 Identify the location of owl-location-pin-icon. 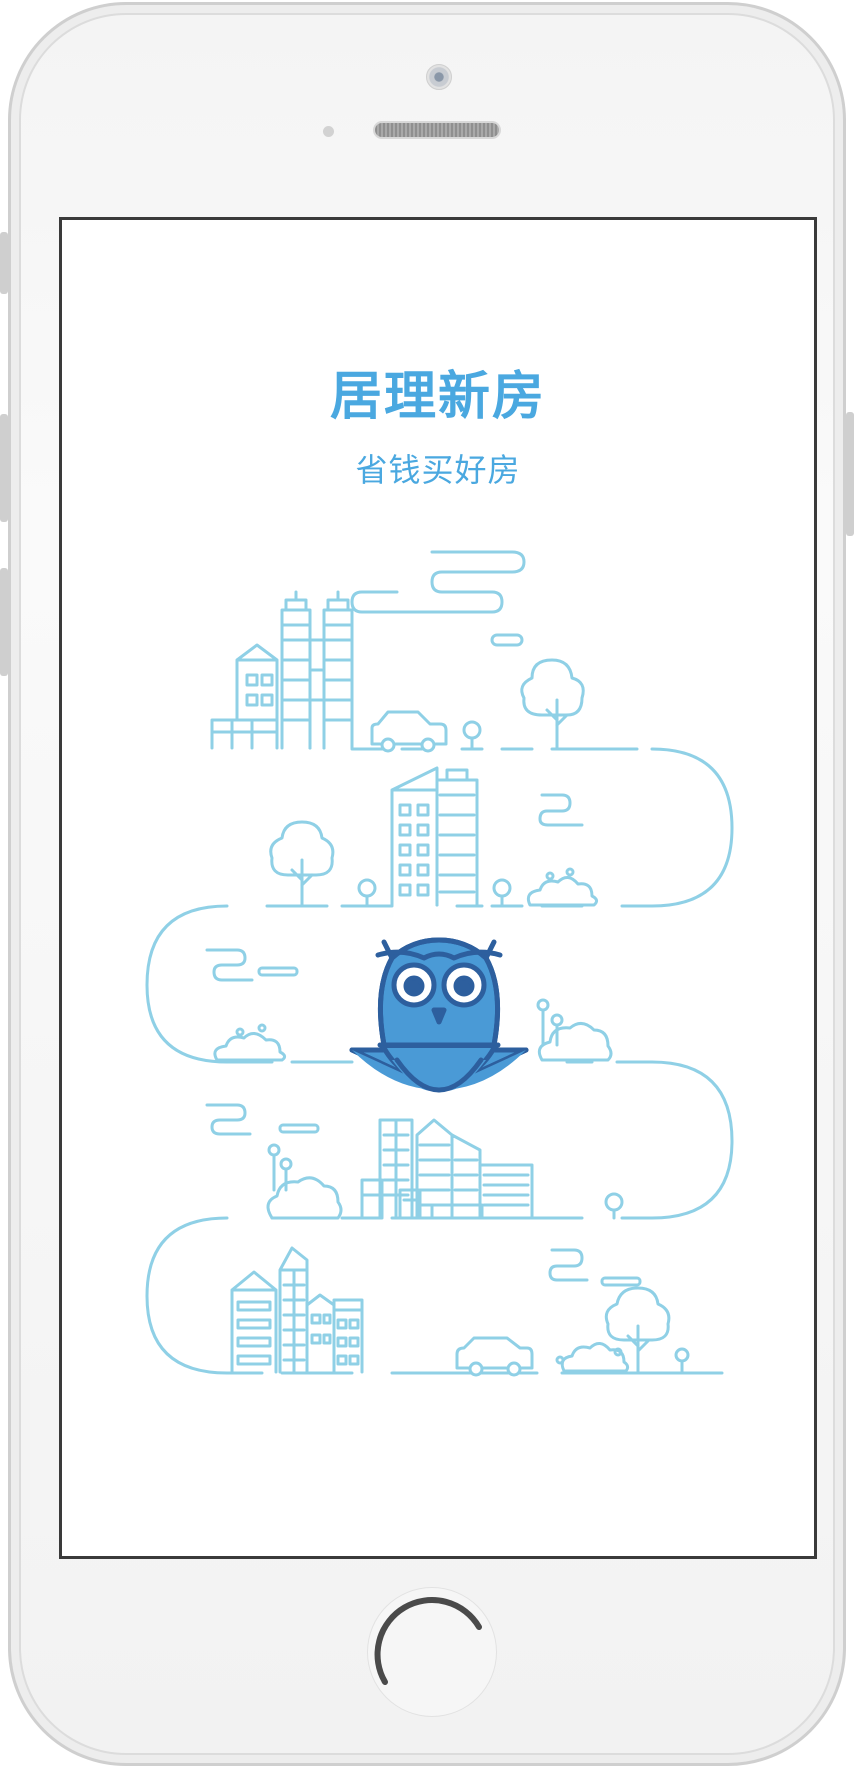
(439, 1015).